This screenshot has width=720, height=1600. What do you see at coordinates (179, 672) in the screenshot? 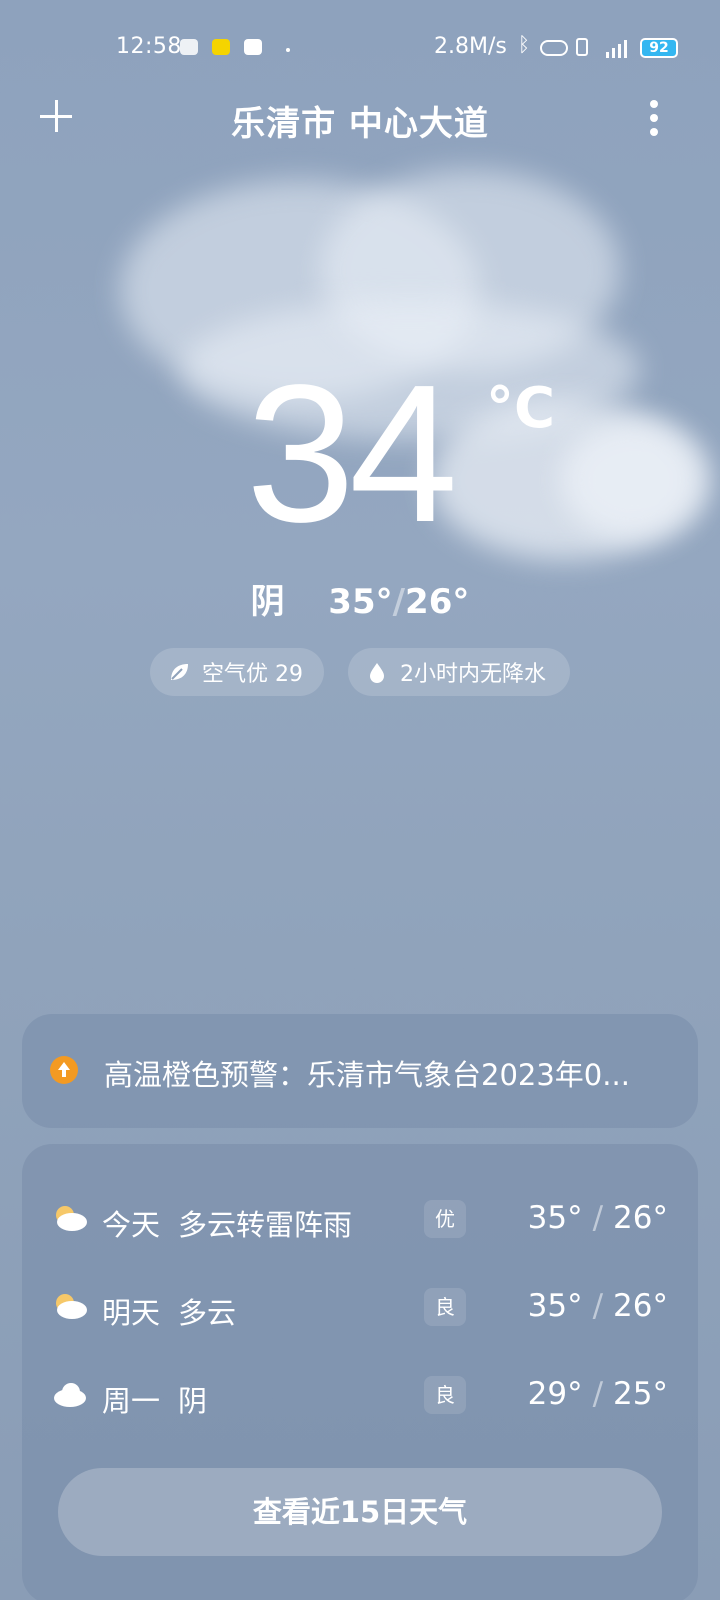
I see `leaf-icon` at bounding box center [179, 672].